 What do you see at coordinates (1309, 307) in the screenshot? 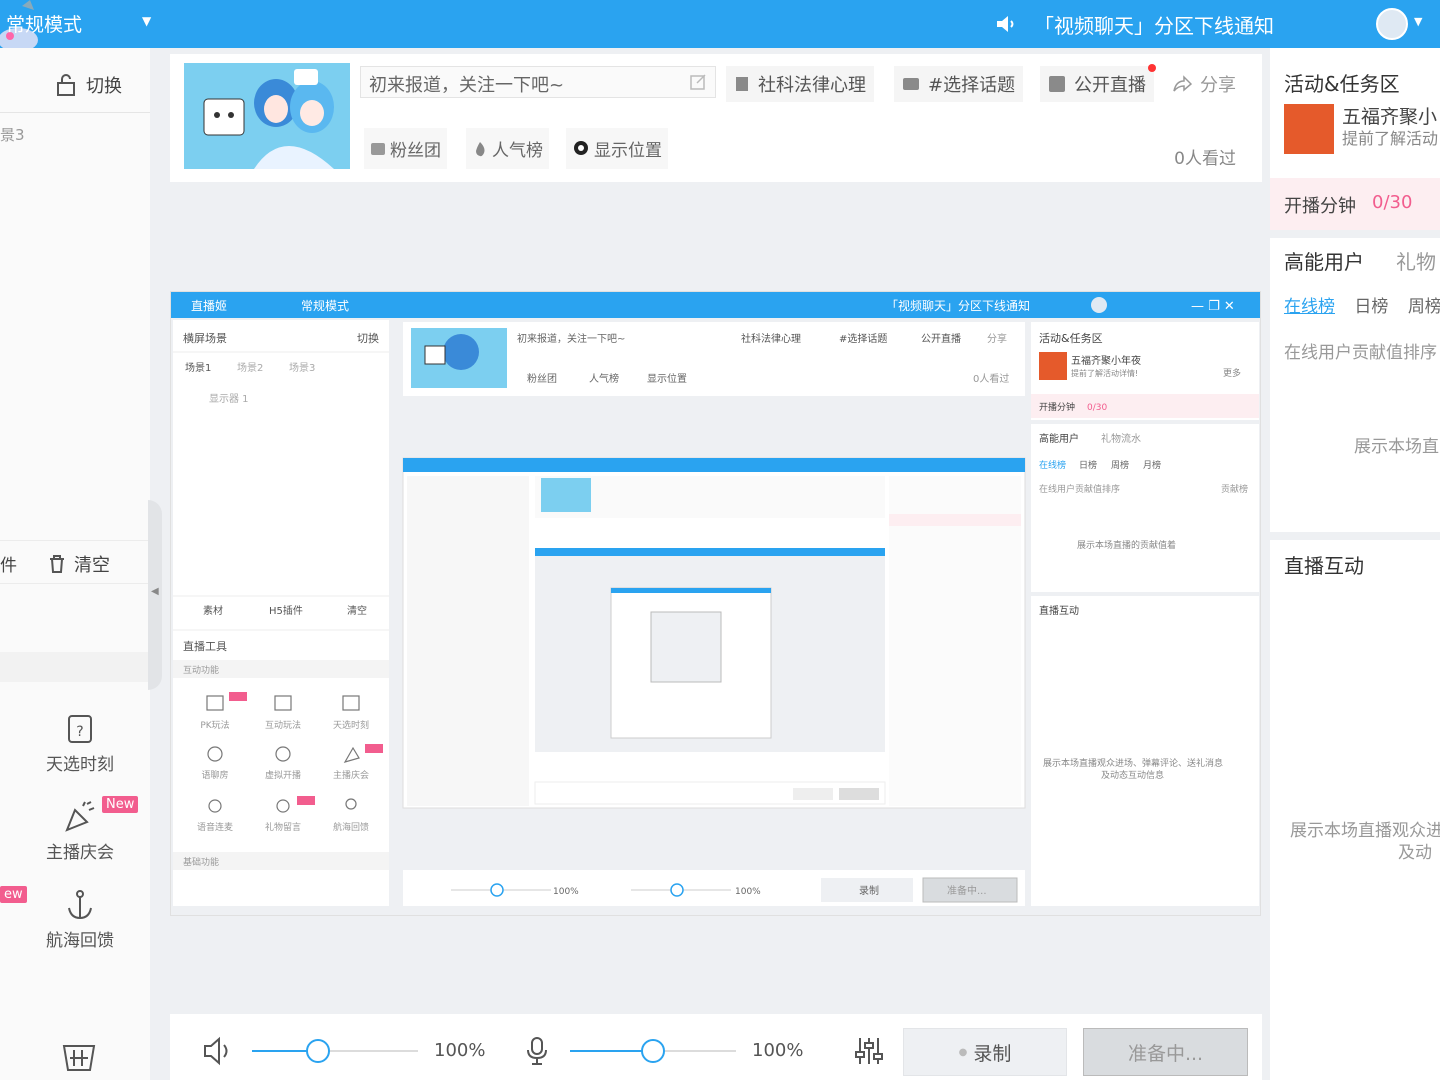
I see `tab-online-rank: 在线榜` at bounding box center [1309, 307].